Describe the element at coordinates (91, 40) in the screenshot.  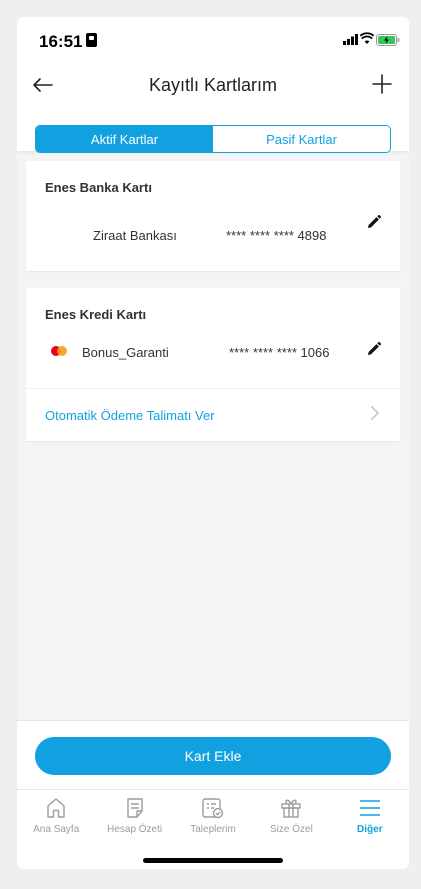
I see `sim-icon` at that location.